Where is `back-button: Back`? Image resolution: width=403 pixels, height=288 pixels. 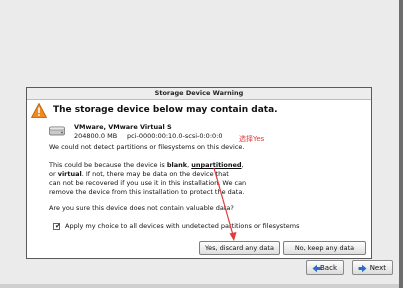 back-button: Back is located at coordinates (325, 267).